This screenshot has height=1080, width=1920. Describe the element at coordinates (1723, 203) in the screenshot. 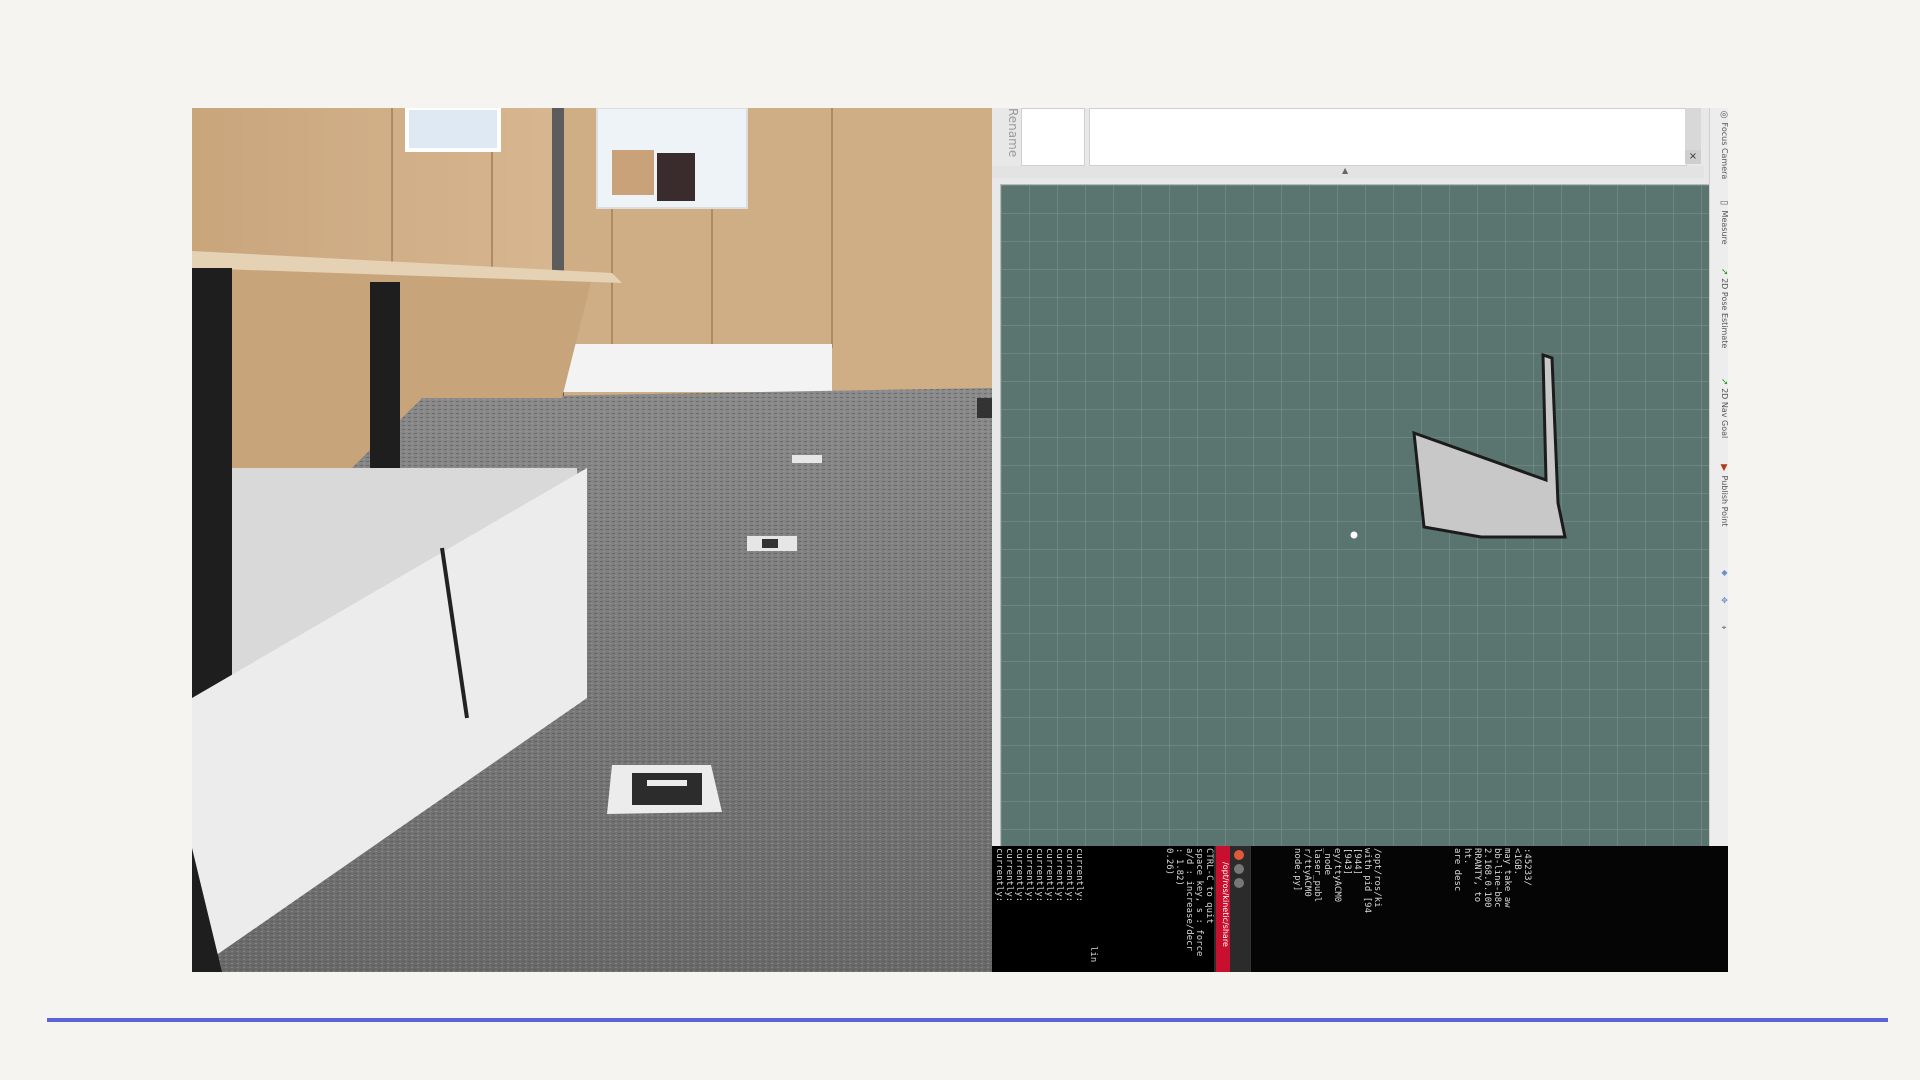

I see `ruler-icon: ▭` at that location.